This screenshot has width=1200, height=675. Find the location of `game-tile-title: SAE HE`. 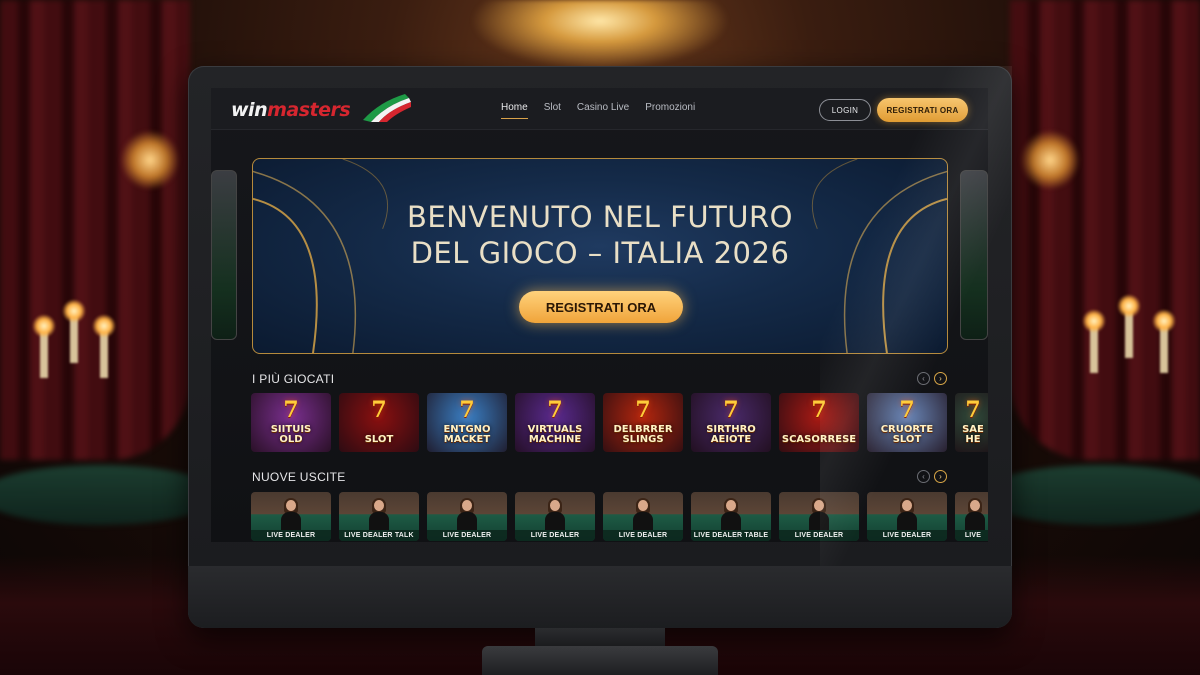

game-tile-title: SAE HE is located at coordinates (973, 434).